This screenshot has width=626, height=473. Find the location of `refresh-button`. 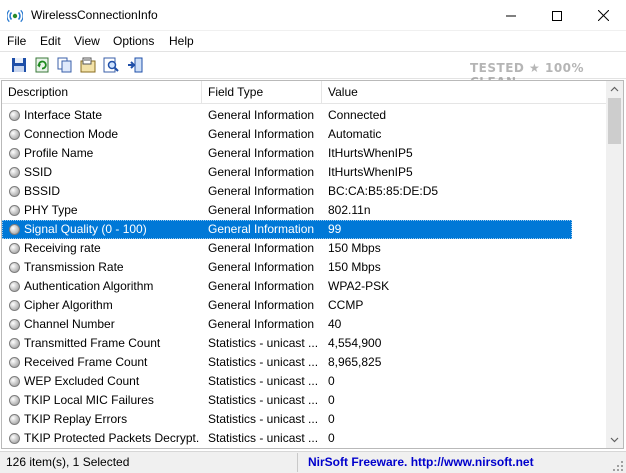

refresh-button is located at coordinates (42, 65).